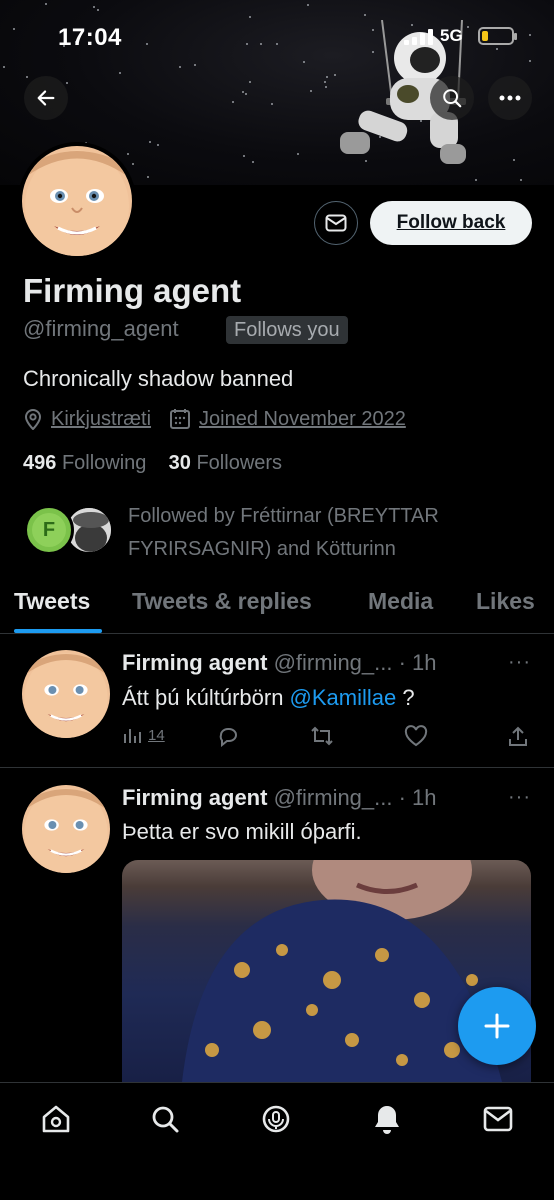 This screenshot has height=1200, width=554. I want to click on nav-home, so click(56, 1119).